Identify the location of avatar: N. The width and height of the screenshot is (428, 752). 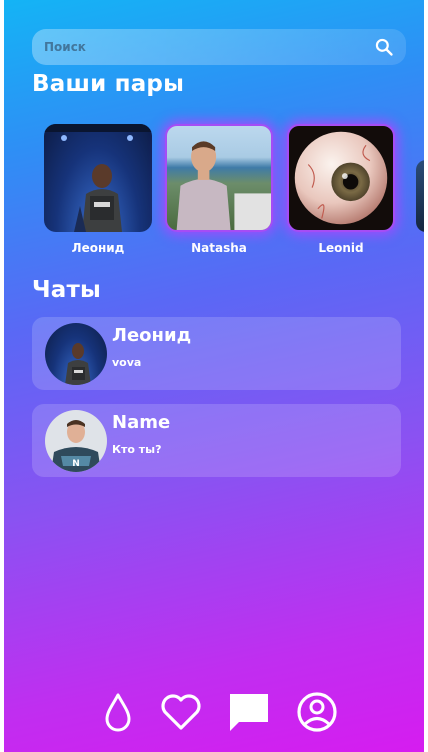
(76, 441).